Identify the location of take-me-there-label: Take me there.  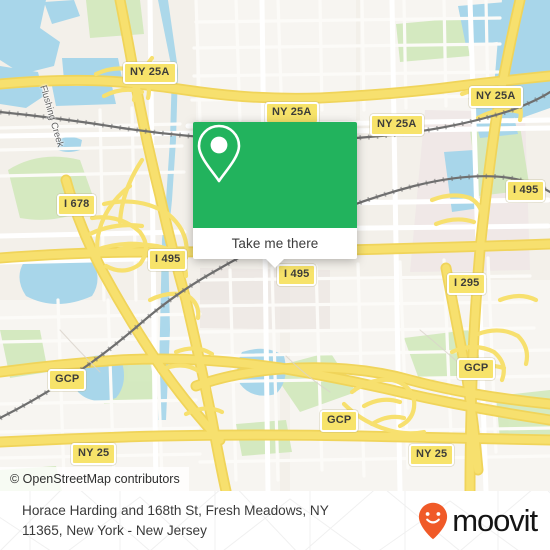
(275, 243).